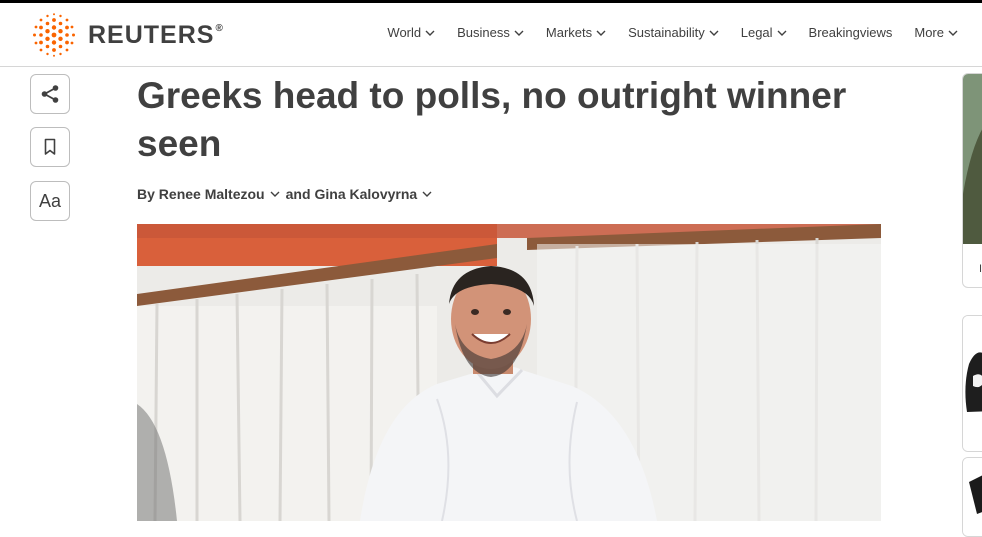 The height and width of the screenshot is (537, 982). Describe the element at coordinates (756, 32) in the screenshot. I see `nav-item-label: Legal` at that location.